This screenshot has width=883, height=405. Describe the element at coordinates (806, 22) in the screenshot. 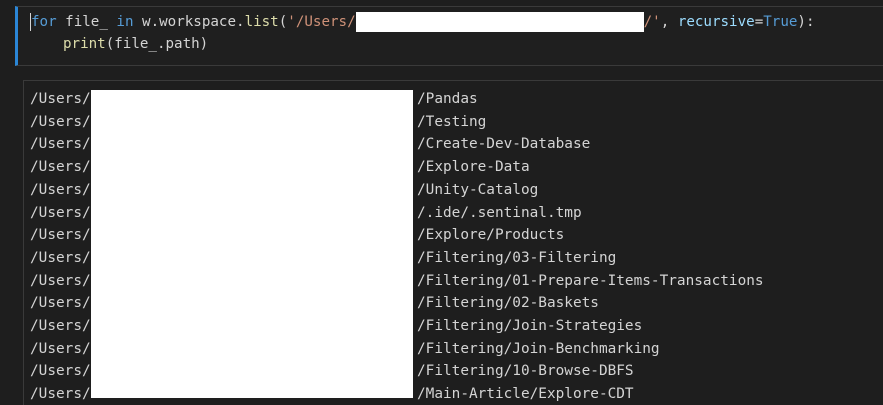

I see `close-paren: ):` at that location.